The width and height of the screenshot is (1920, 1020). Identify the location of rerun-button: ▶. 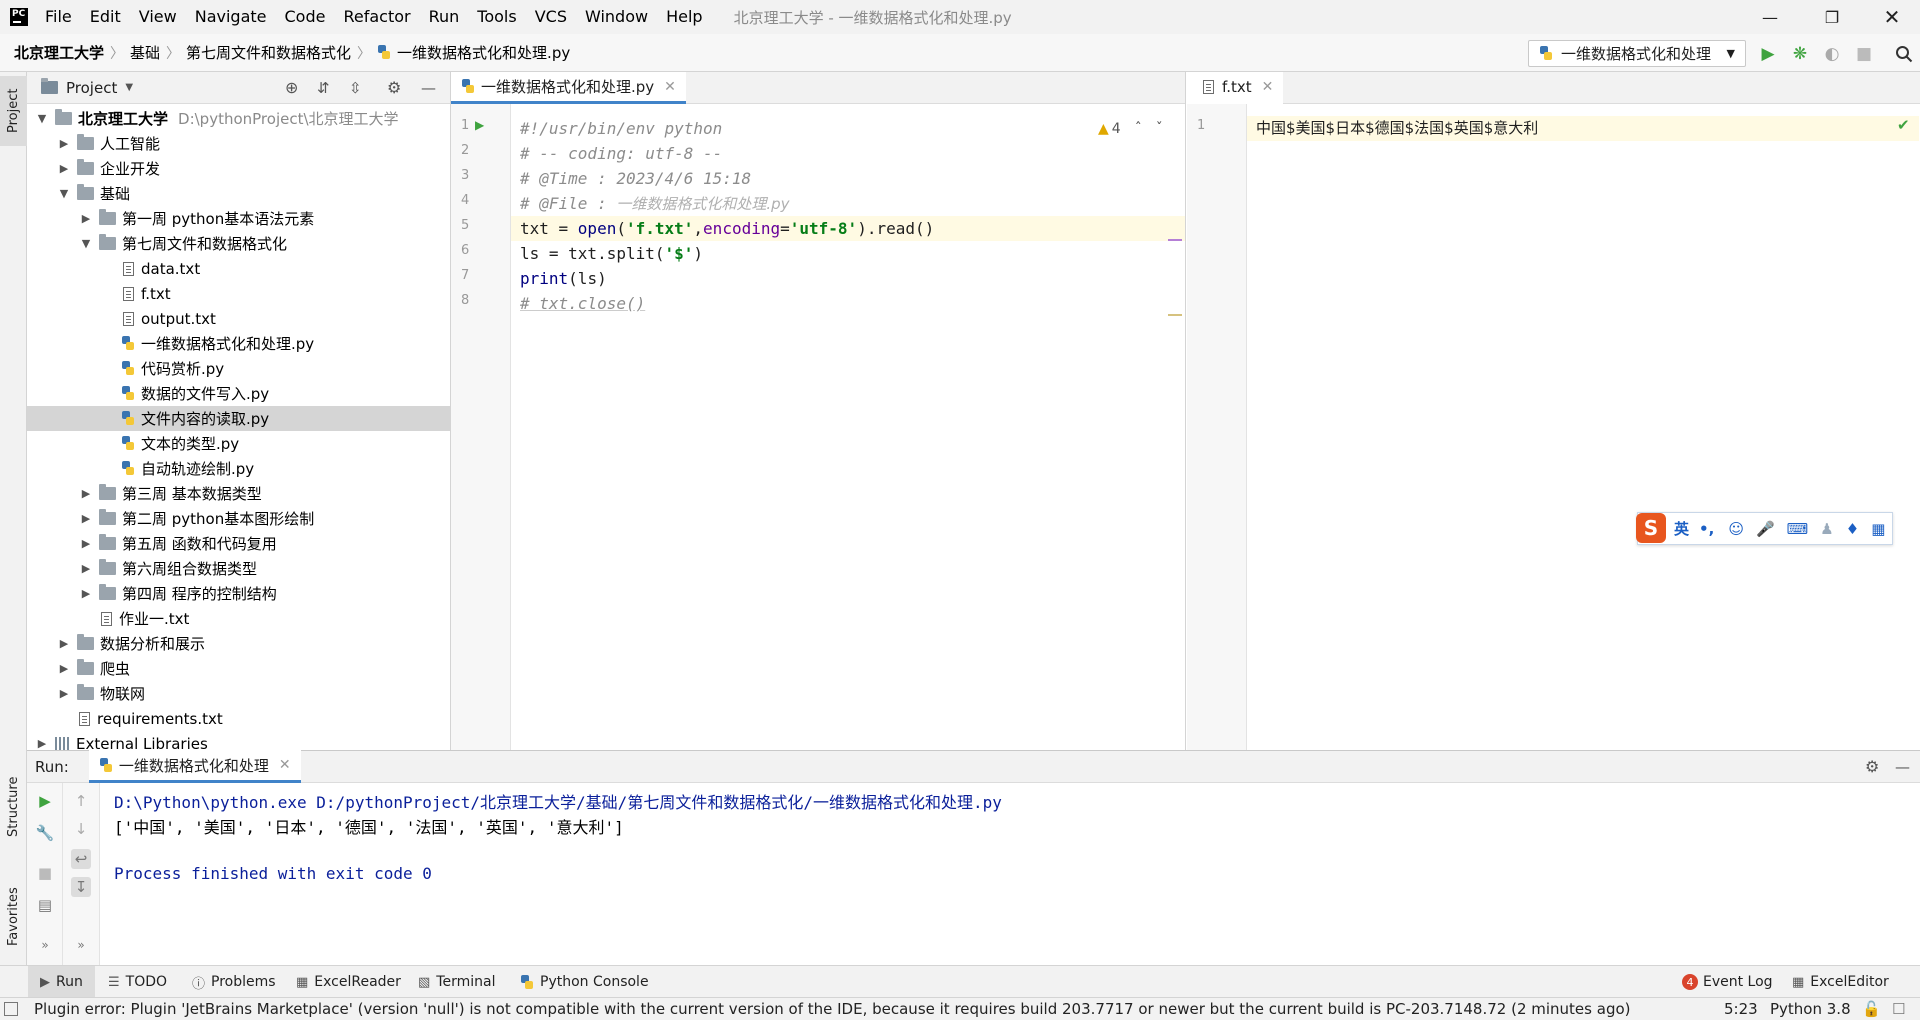
(45, 801).